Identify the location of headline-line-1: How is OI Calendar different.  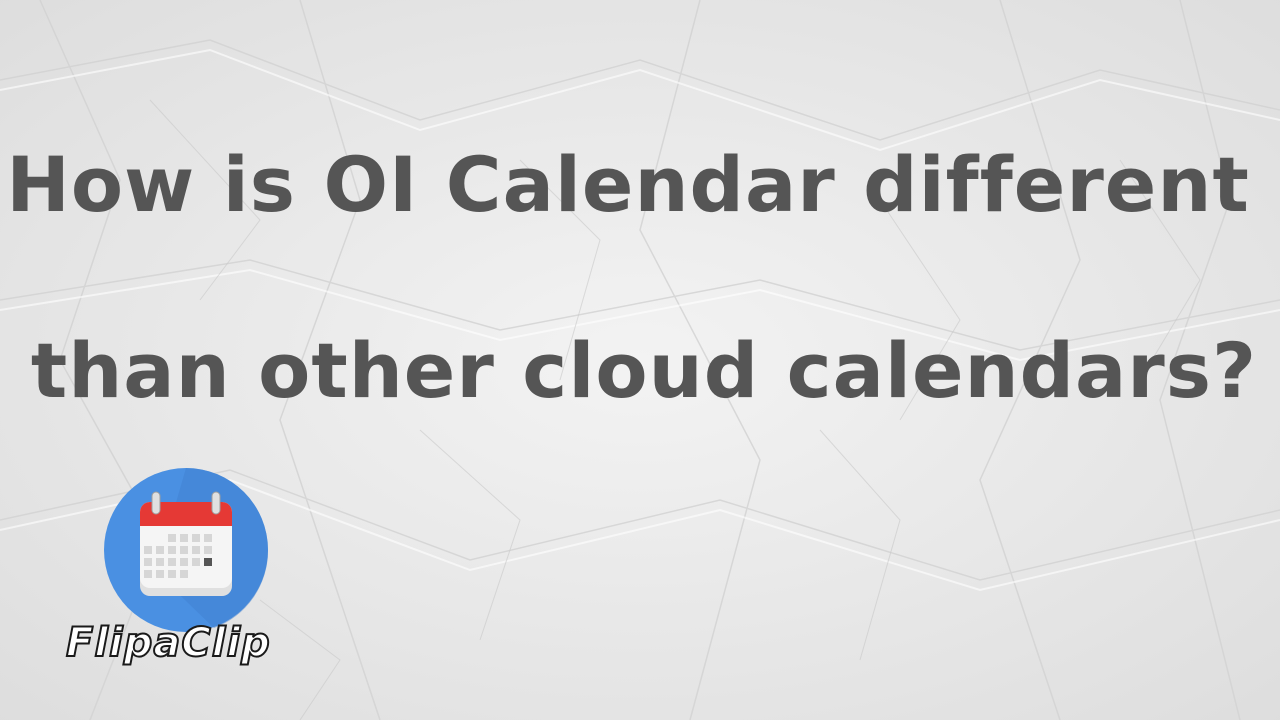
(628, 184).